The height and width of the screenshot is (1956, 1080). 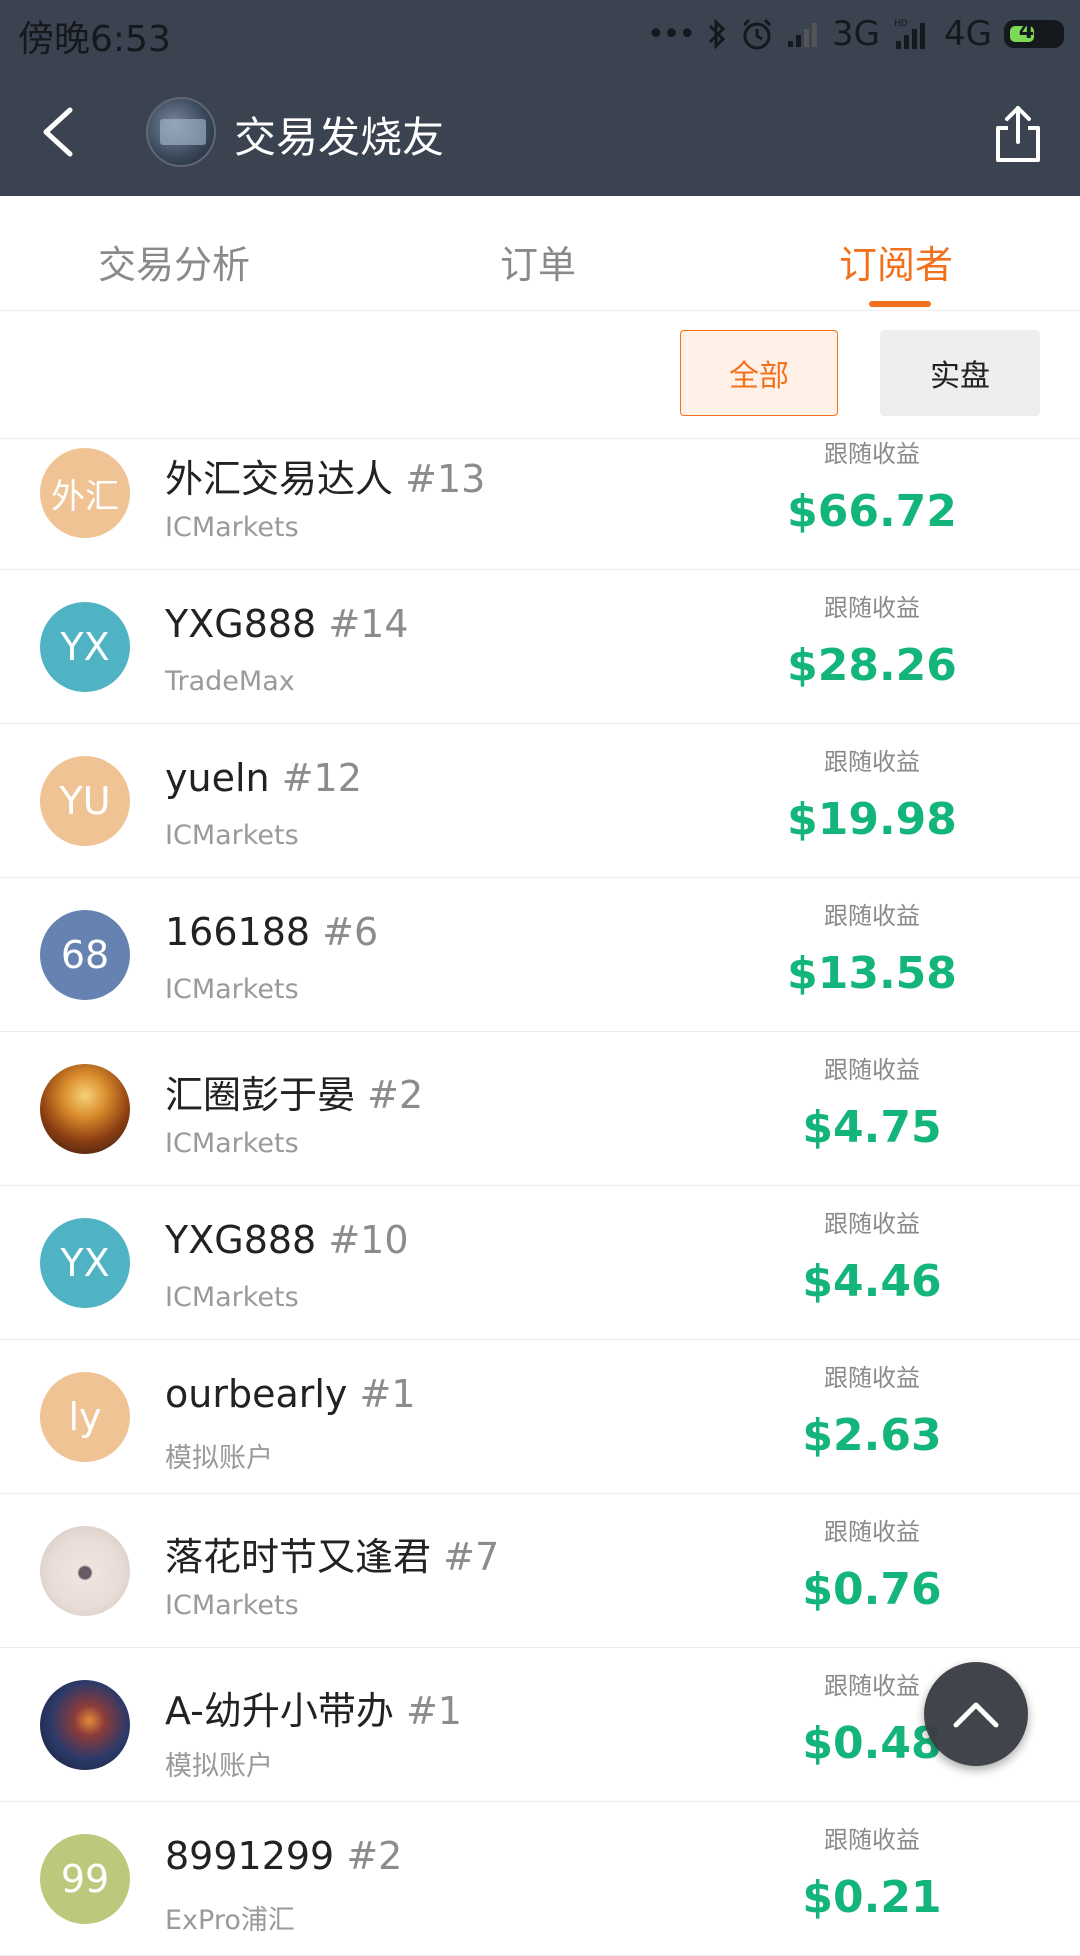 What do you see at coordinates (896, 261) in the screenshot?
I see `tab-subscribers: 订阅者` at bounding box center [896, 261].